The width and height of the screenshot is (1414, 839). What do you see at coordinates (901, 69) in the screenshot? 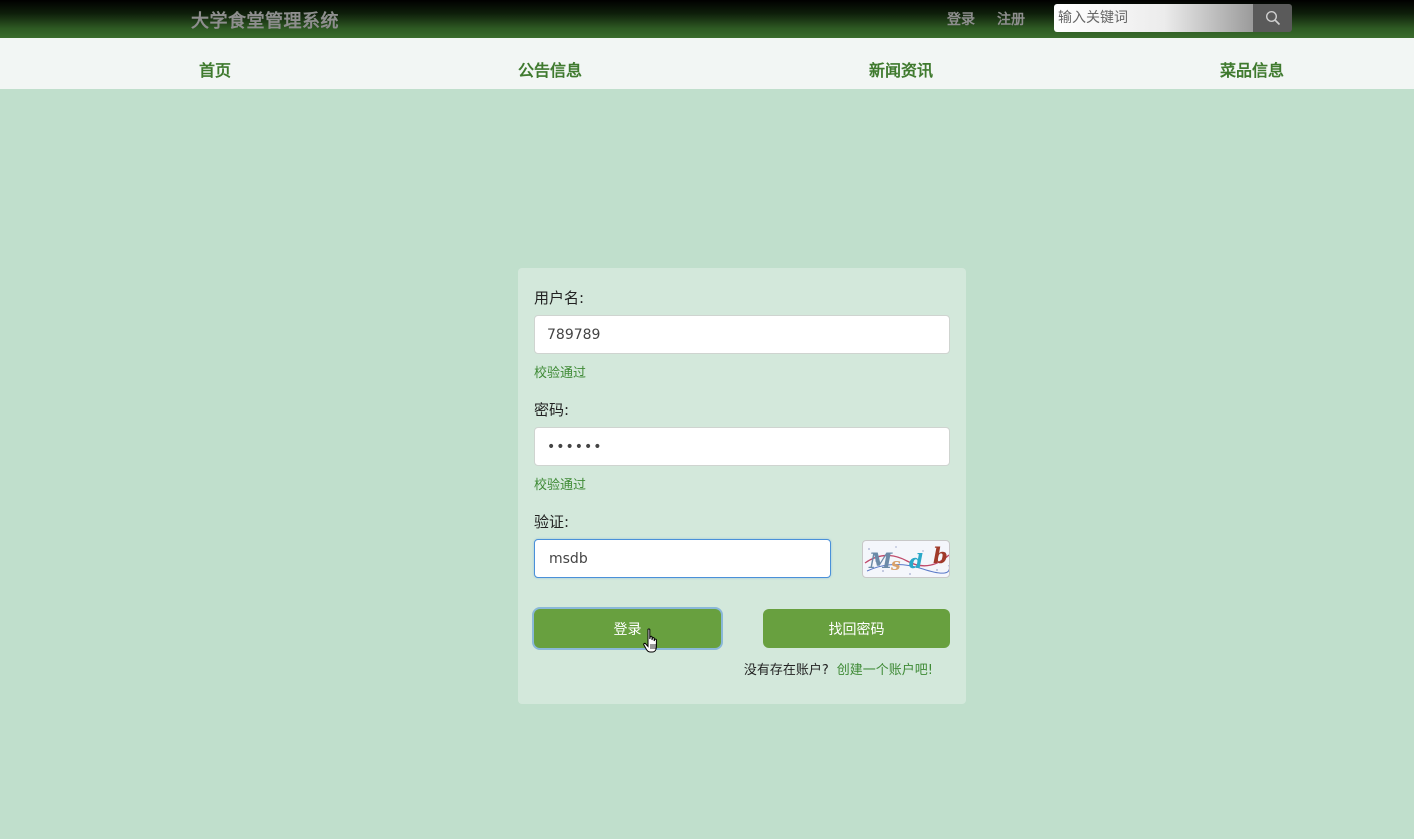
I see `nav-item-news: 新闻资讯` at bounding box center [901, 69].